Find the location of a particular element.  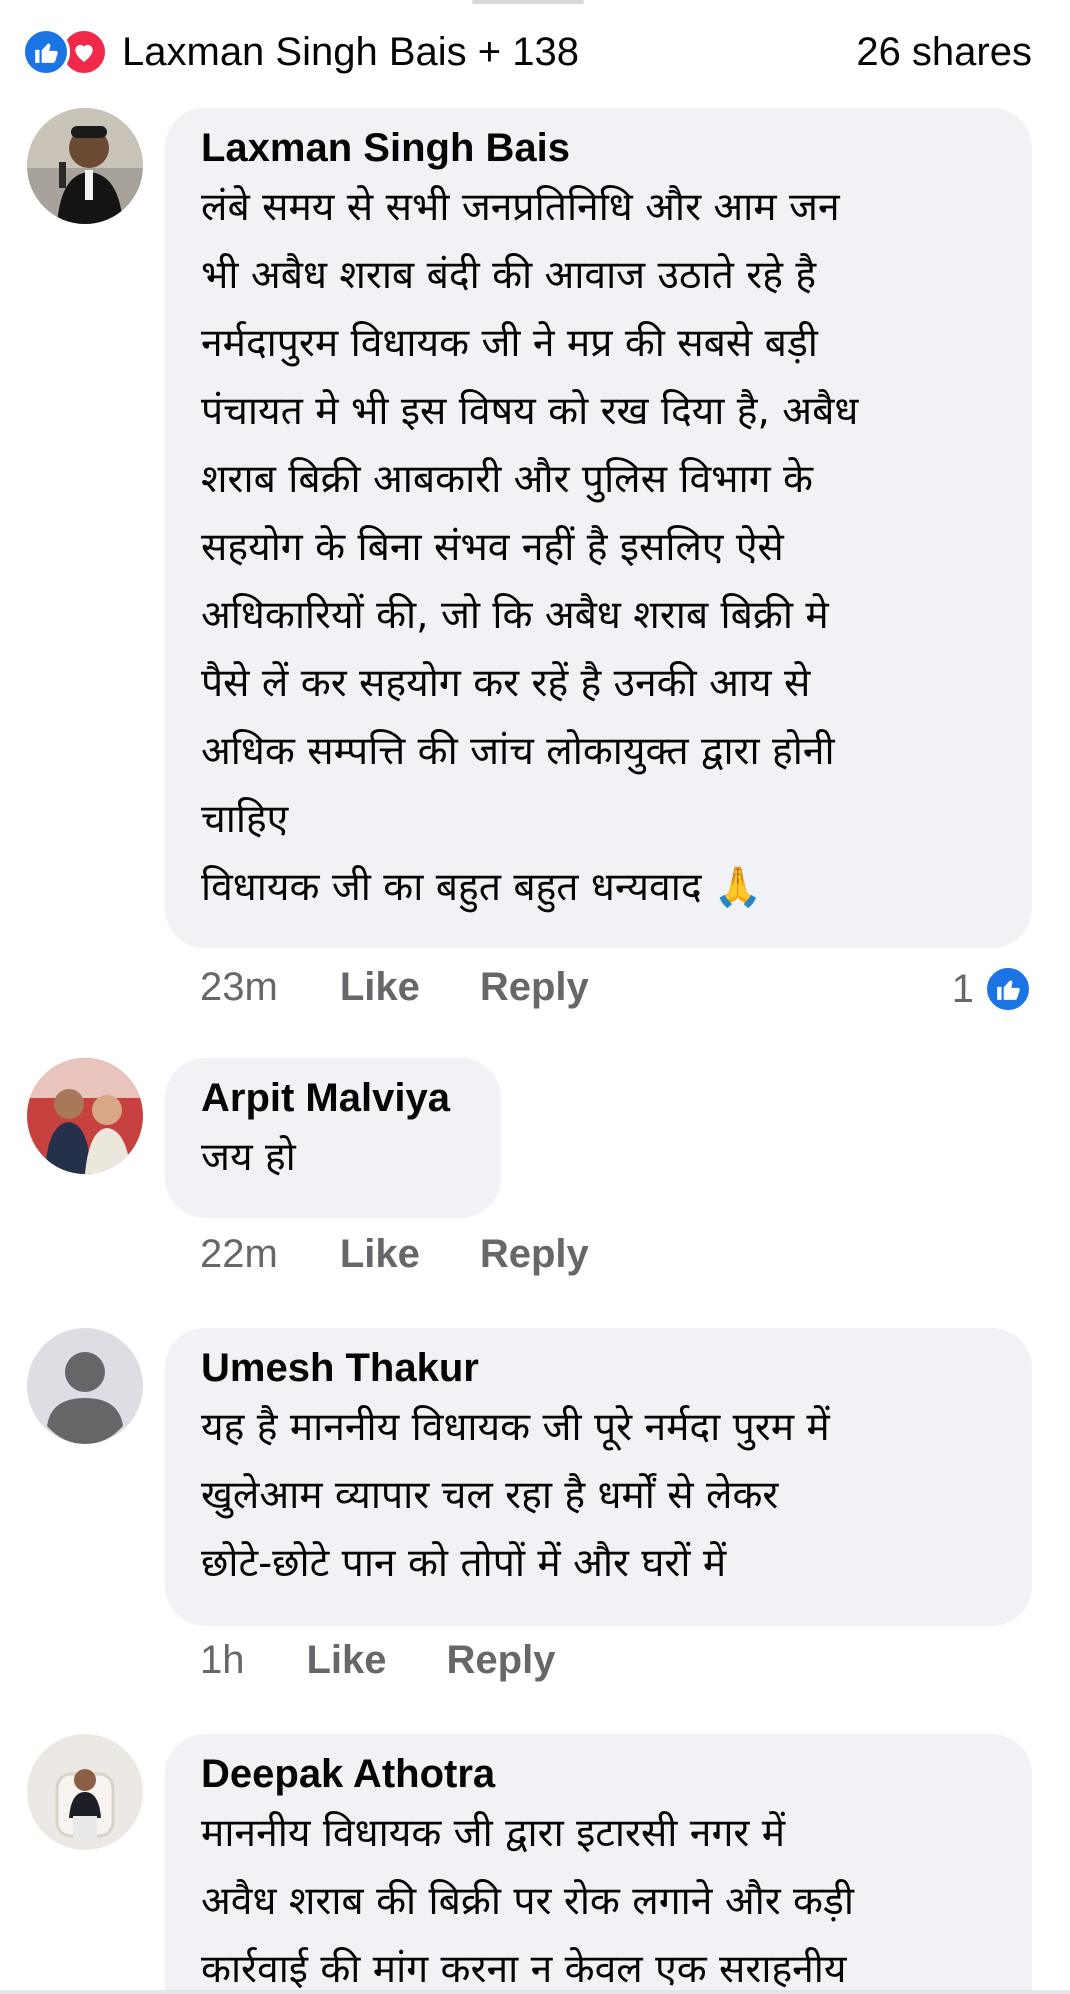

comment-author: Umesh Thakur is located at coordinates (598, 1368).